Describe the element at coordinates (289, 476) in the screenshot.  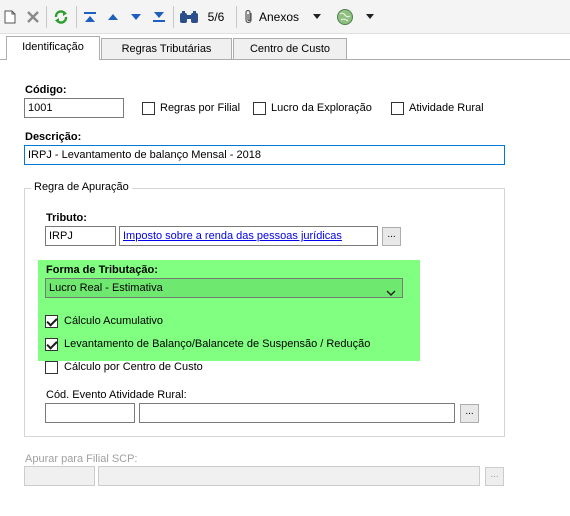
I see `filial-scp-description-field` at that location.